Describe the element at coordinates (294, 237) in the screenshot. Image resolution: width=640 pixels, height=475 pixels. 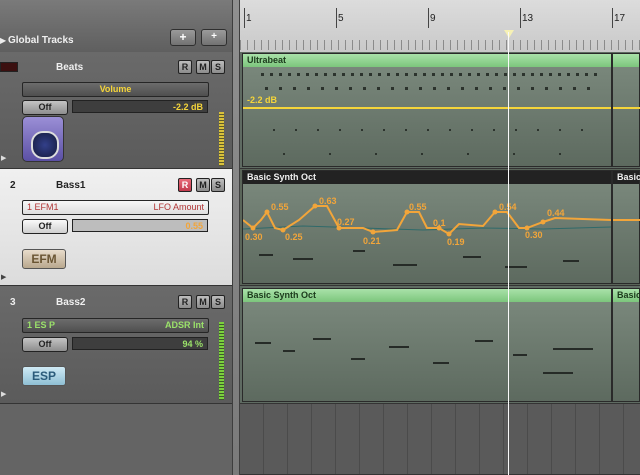
I see `automation-point-label: 0.25` at that location.